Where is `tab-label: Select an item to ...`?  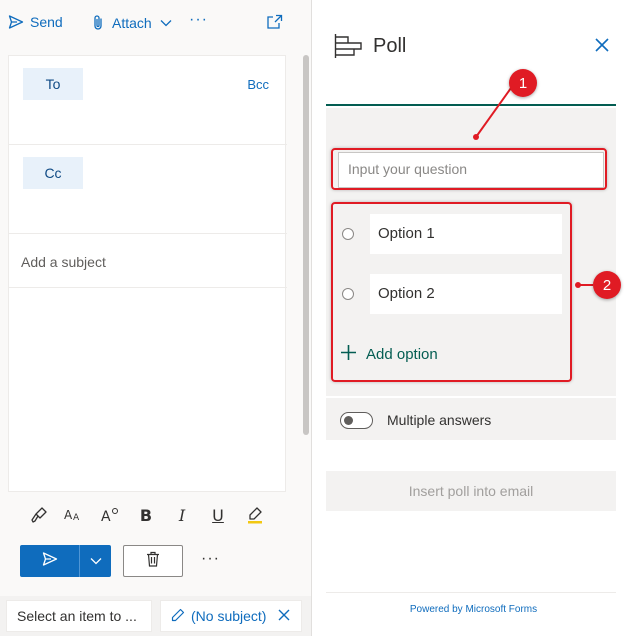 tab-label: Select an item to ... is located at coordinates (77, 616).